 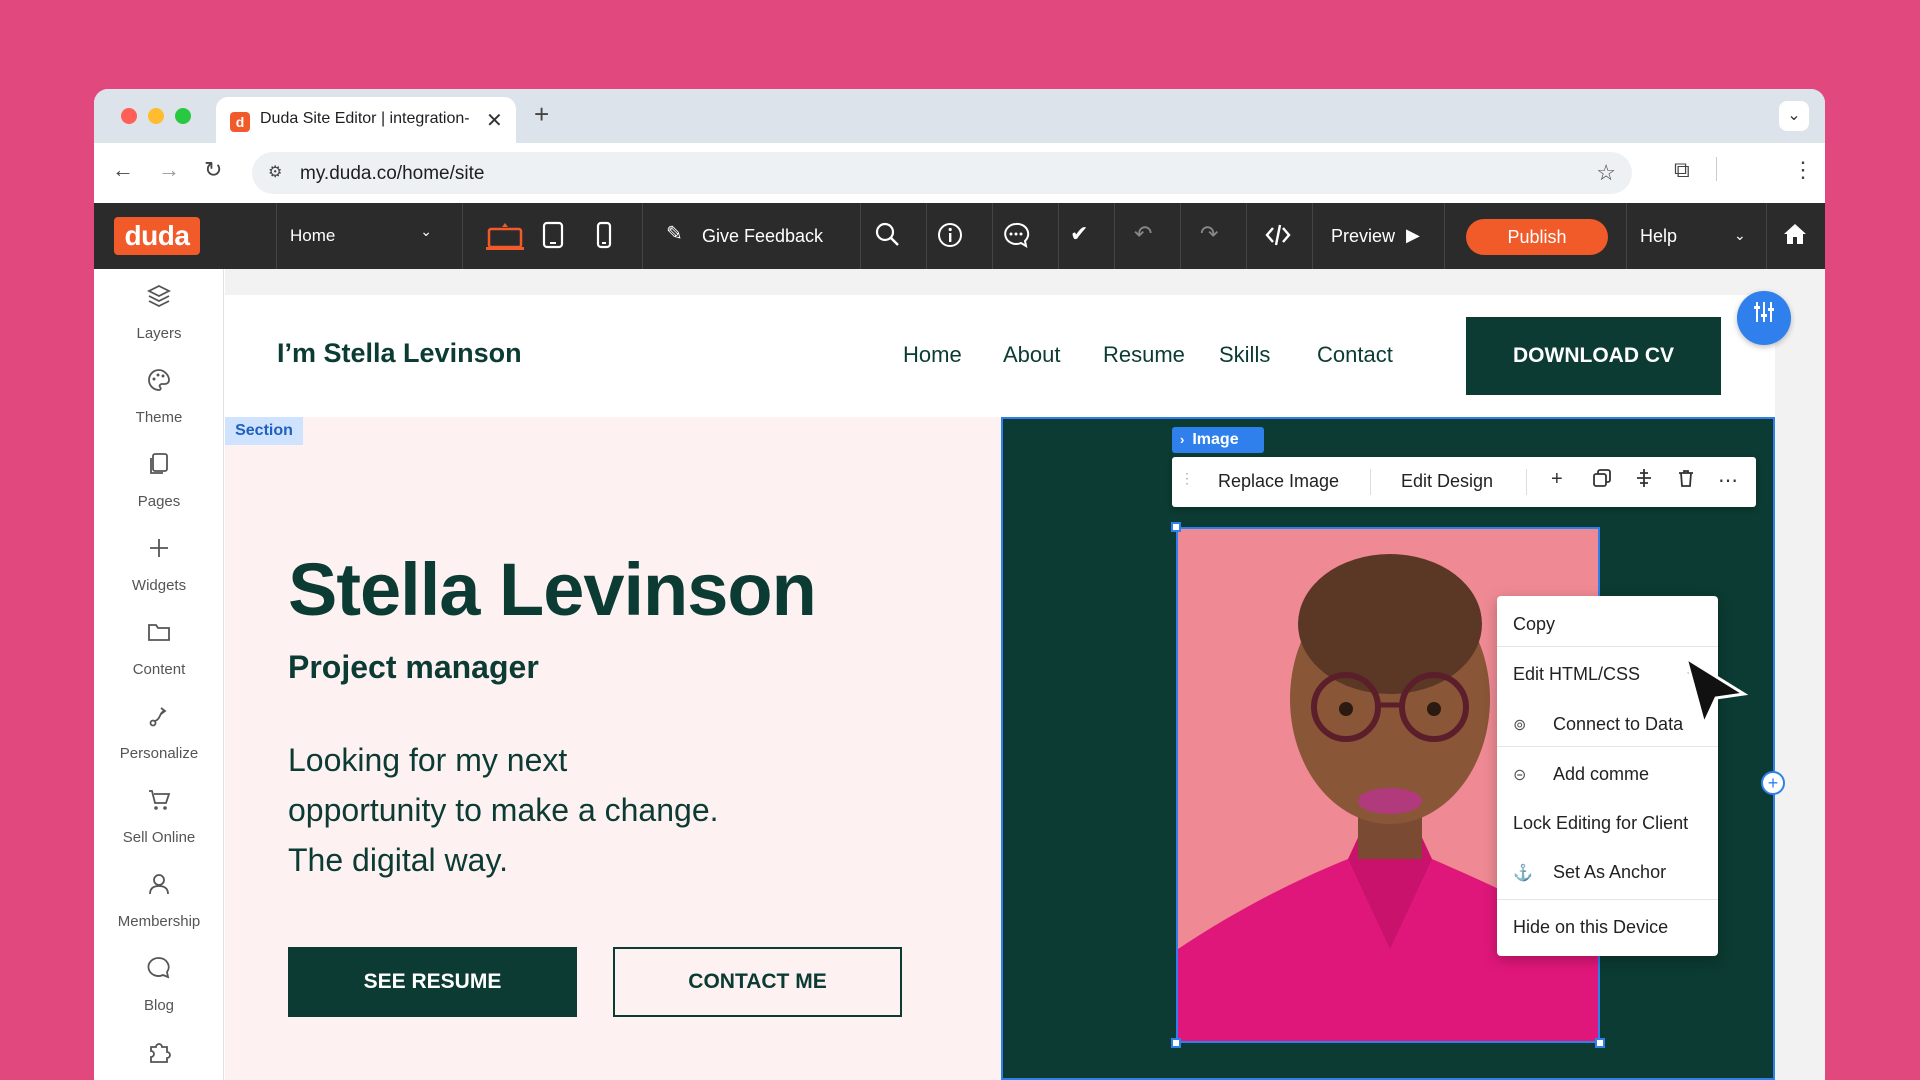 I want to click on tablet-view-icon, so click(x=553, y=238).